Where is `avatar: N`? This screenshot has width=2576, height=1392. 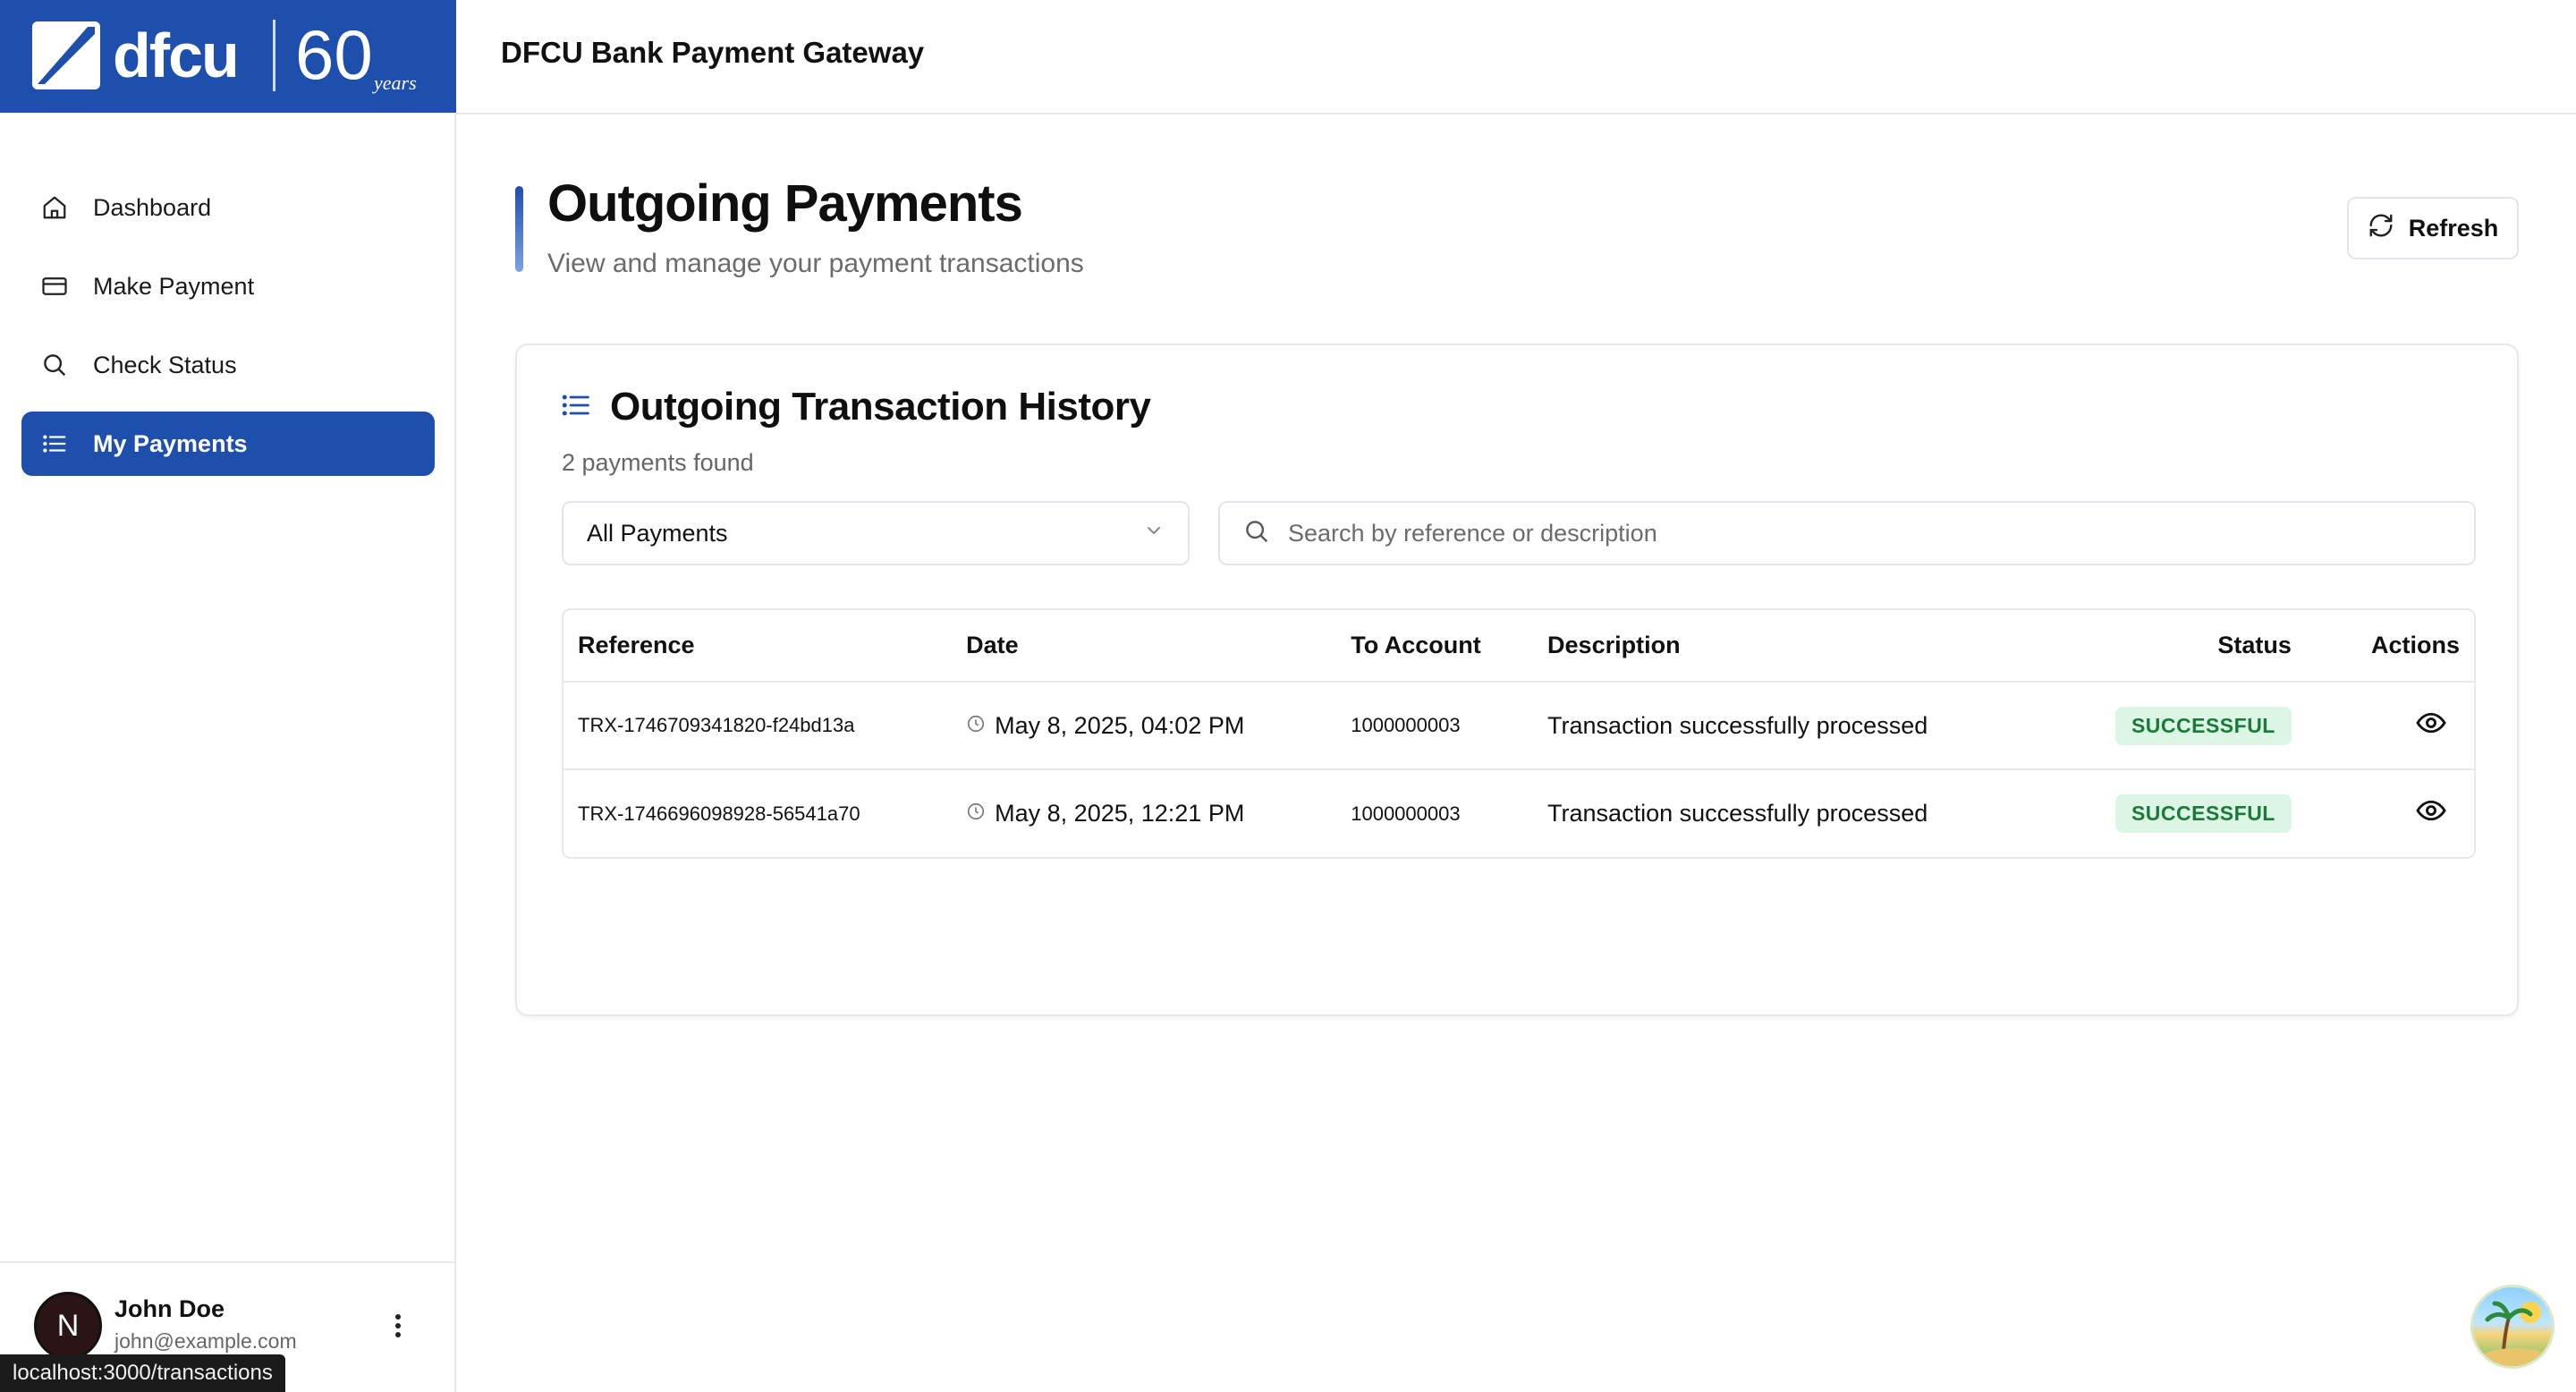
avatar: N is located at coordinates (68, 1326).